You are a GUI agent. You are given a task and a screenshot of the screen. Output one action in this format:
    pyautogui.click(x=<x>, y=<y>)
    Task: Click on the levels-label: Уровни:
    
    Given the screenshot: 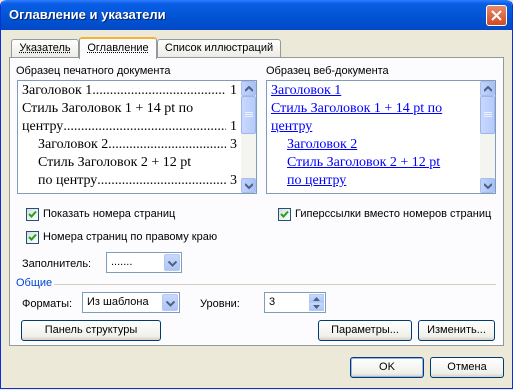 What is the action you would take?
    pyautogui.click(x=220, y=304)
    